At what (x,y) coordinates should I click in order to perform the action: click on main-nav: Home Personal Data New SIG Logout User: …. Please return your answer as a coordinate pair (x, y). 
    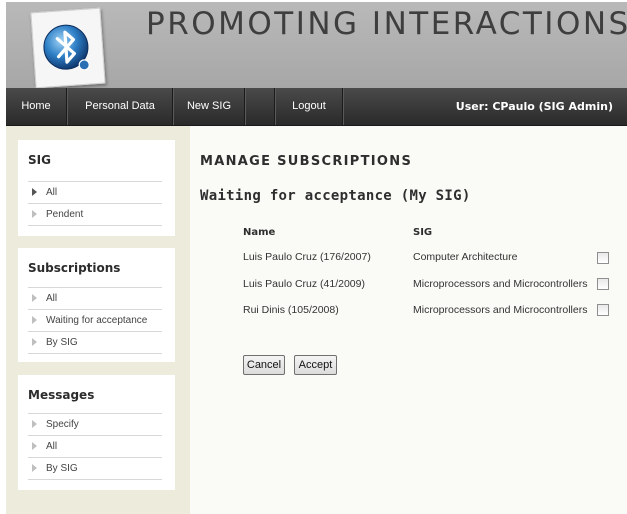
    Looking at the image, I should click on (316, 107).